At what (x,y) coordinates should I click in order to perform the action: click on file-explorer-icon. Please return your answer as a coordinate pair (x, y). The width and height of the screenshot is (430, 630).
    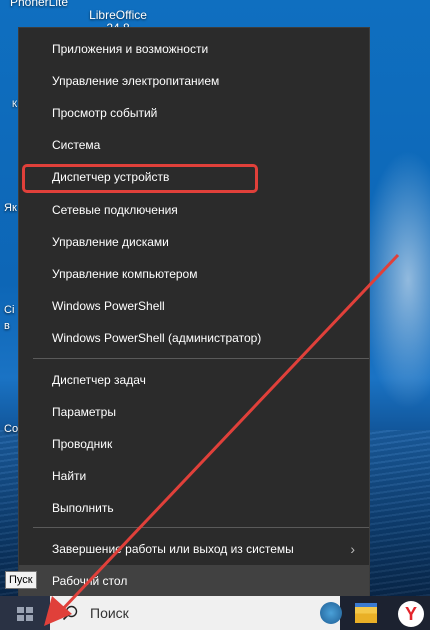
    Looking at the image, I should click on (366, 613).